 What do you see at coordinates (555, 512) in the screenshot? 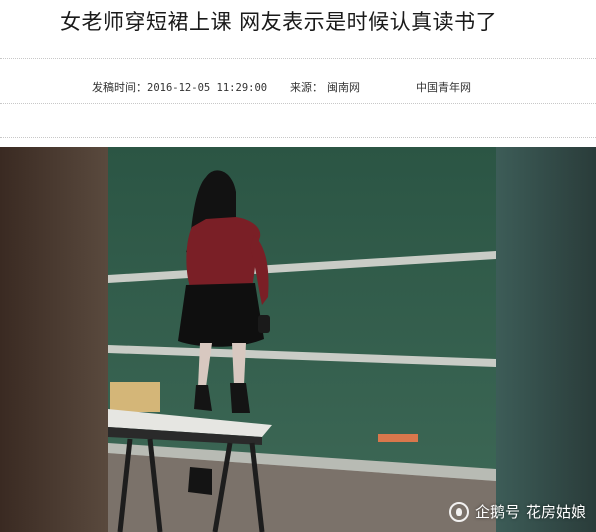
I see `watermark-account: 花房姑娘` at bounding box center [555, 512].